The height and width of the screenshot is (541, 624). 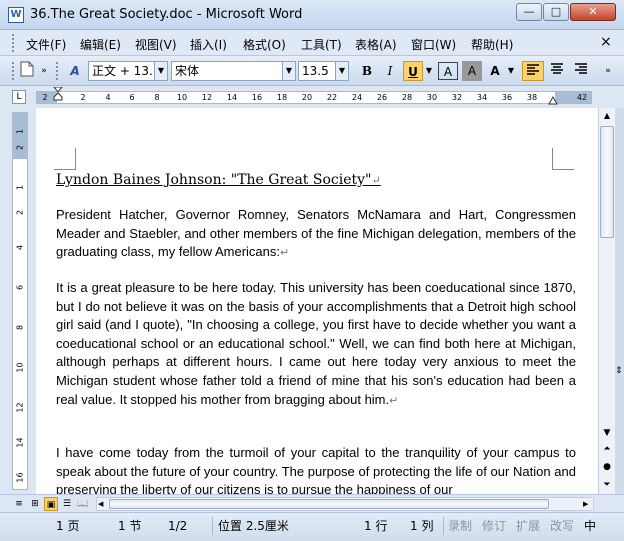 I want to click on normal-view-icon: ≡, so click(x=19, y=504).